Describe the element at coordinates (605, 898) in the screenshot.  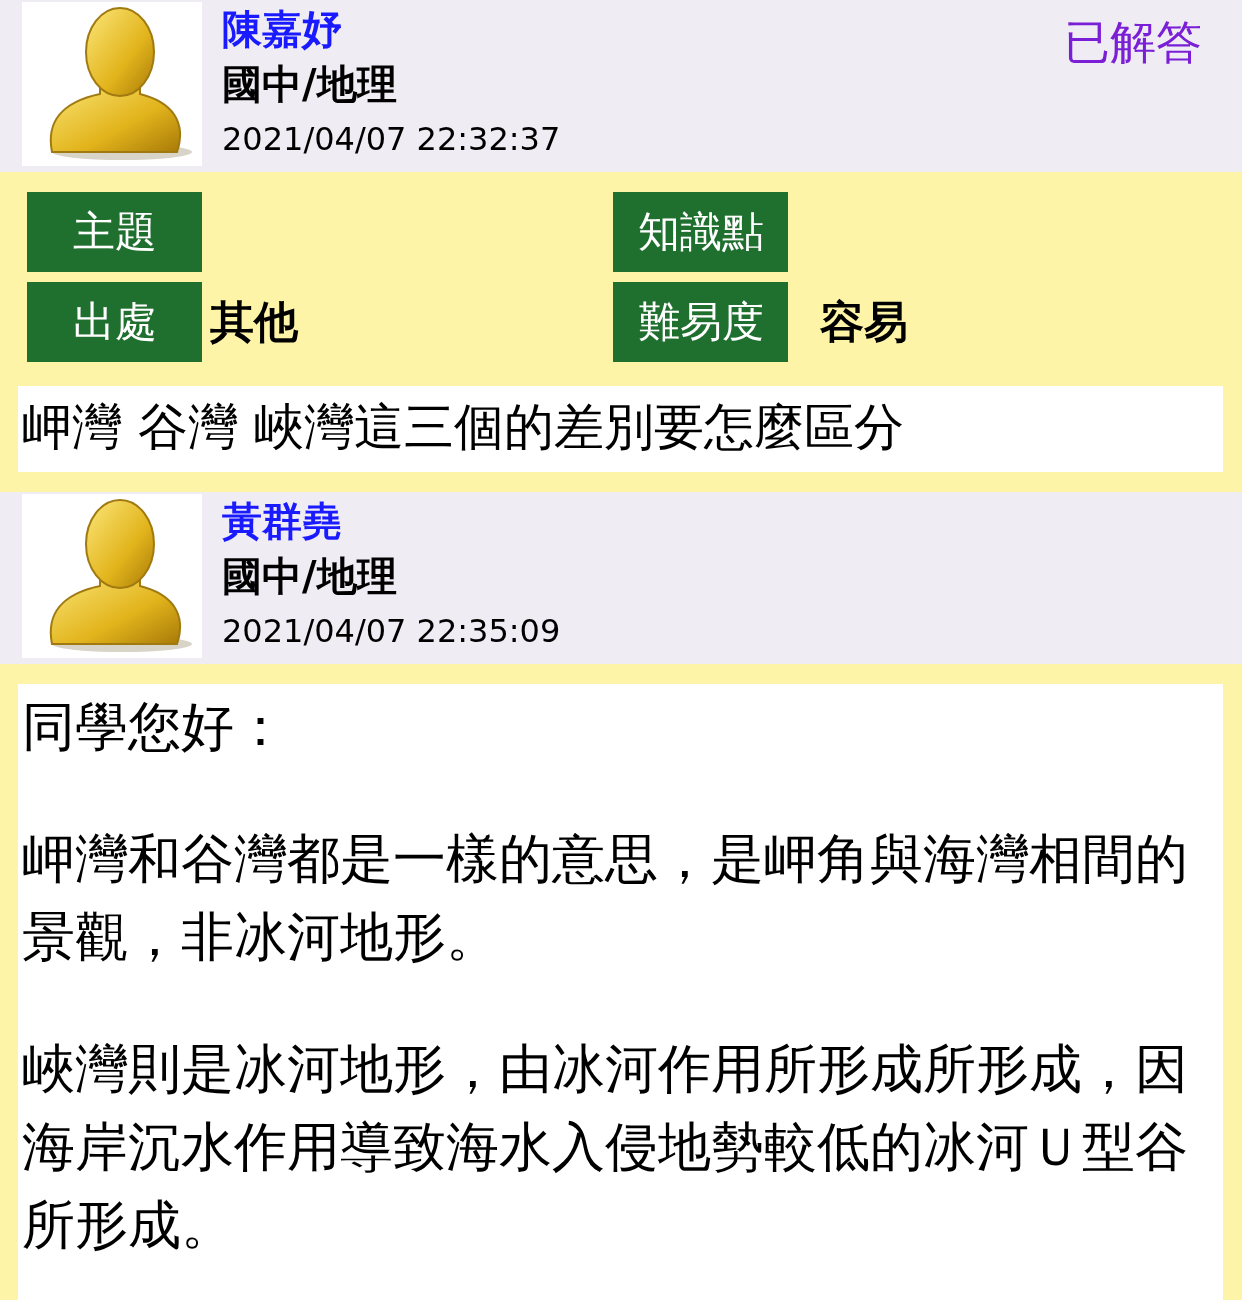
I see `paragraph: 岬灣和谷灣都是一樣的意思，是岬角與海灣相間的景觀，非冰河地形。` at that location.